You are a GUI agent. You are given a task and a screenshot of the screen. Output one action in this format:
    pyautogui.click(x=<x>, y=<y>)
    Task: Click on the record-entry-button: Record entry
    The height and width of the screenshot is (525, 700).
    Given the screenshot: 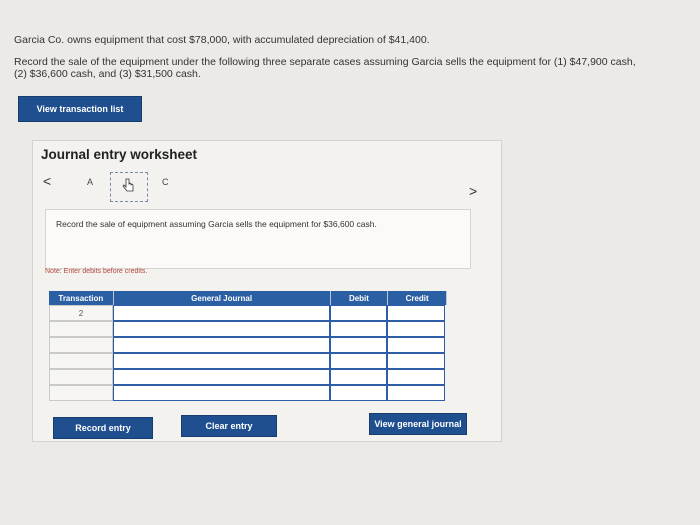 What is the action you would take?
    pyautogui.click(x=103, y=428)
    